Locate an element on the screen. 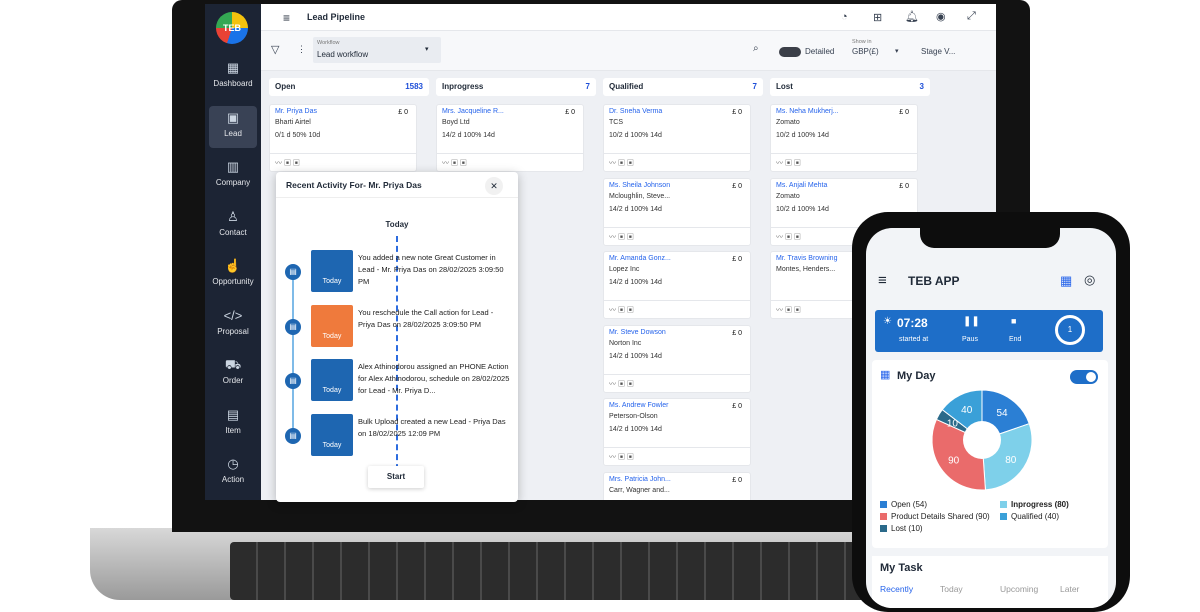 The height and width of the screenshot is (612, 1200). sidebar-item-lead: ▣ Lead is located at coordinates (233, 126).